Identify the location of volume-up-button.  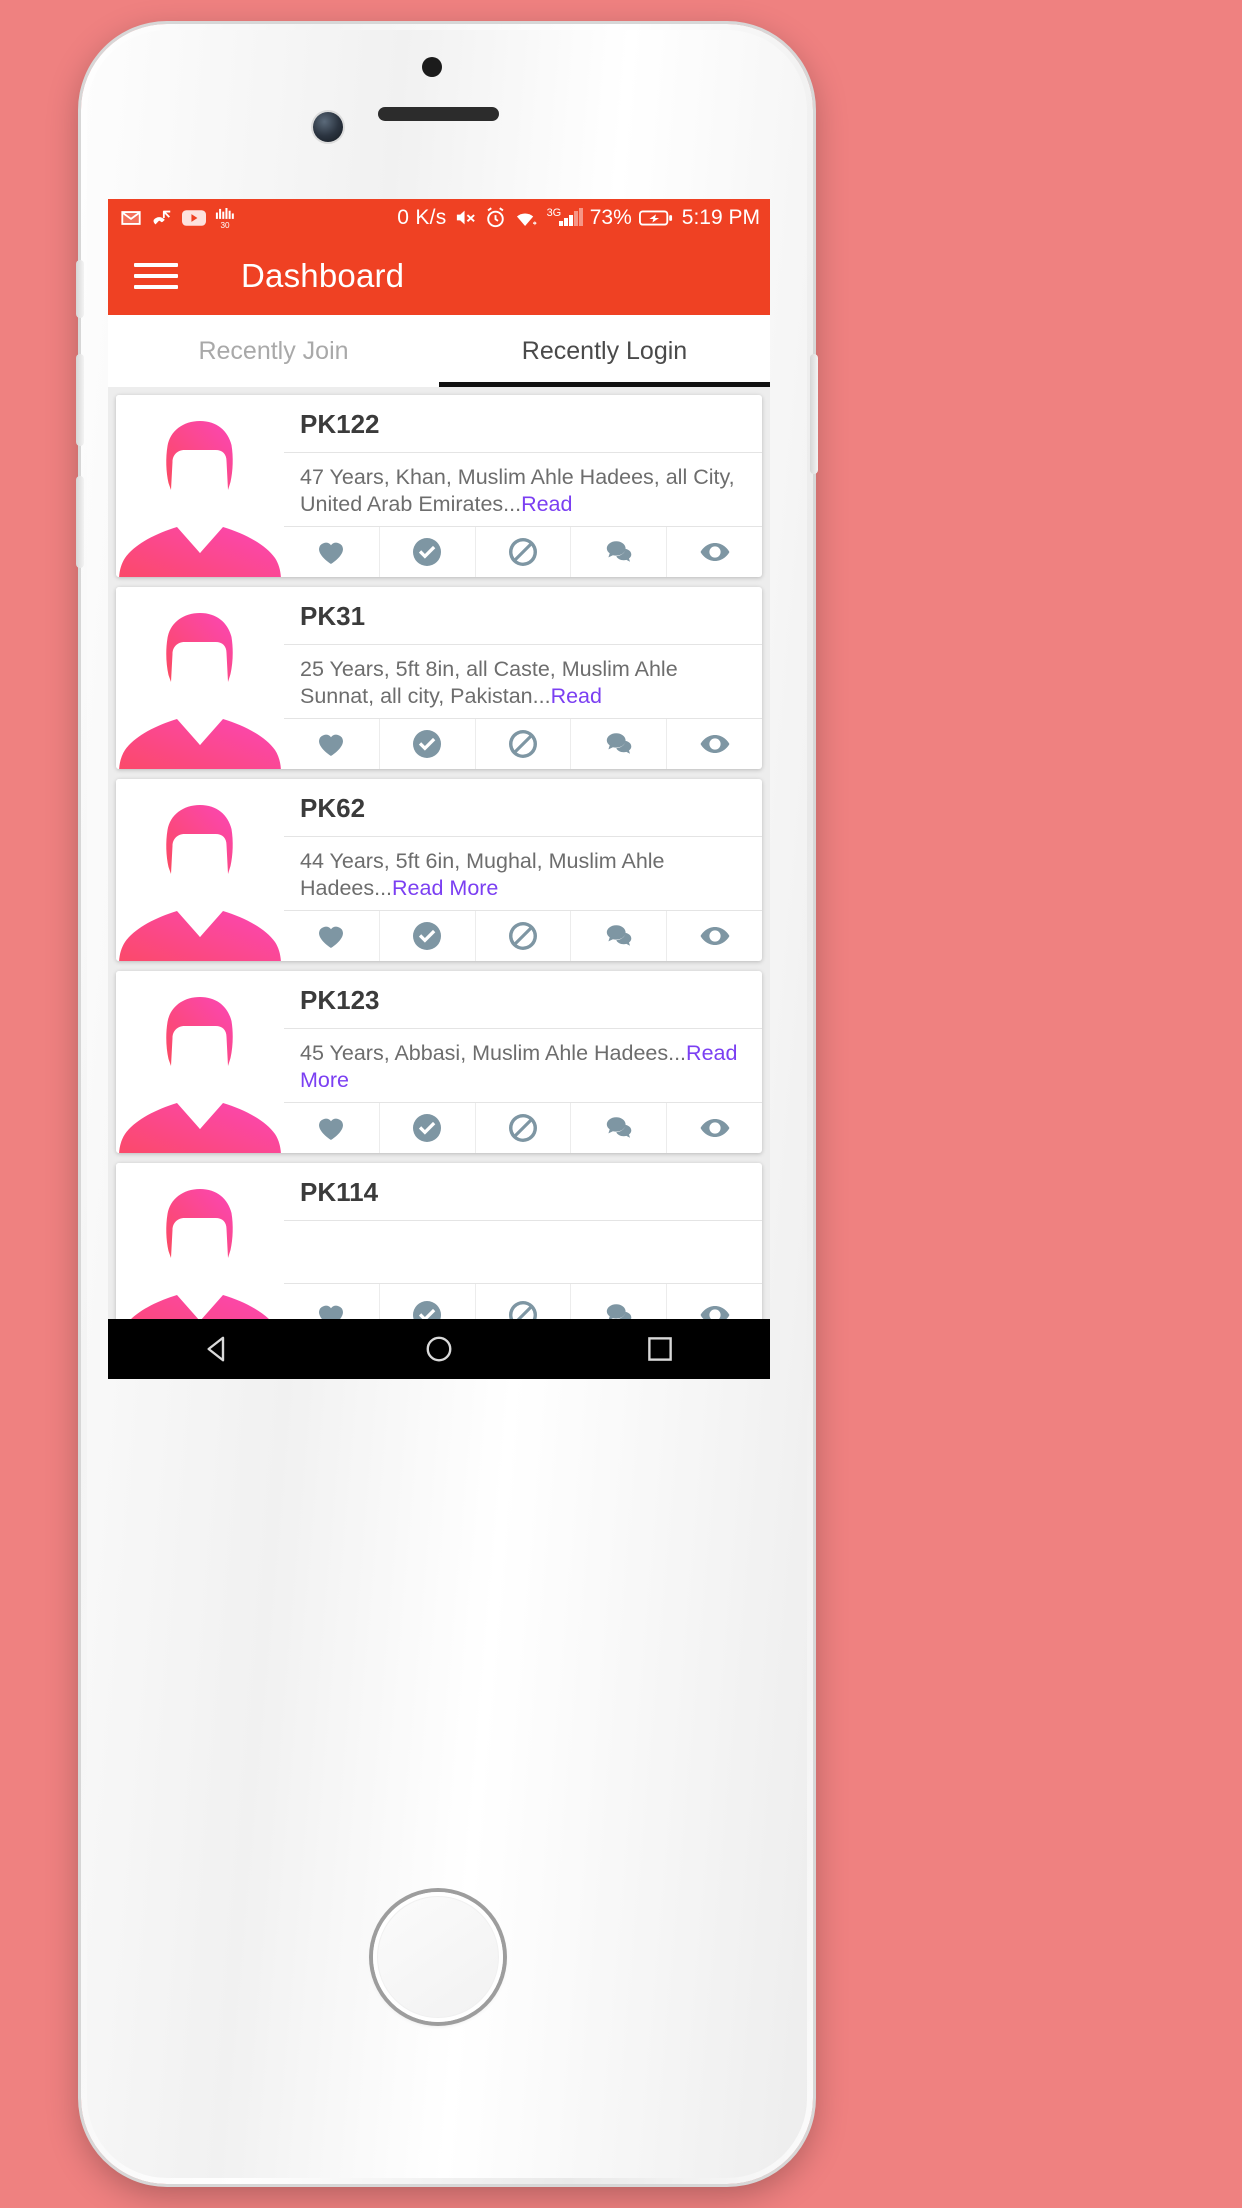
(80, 400).